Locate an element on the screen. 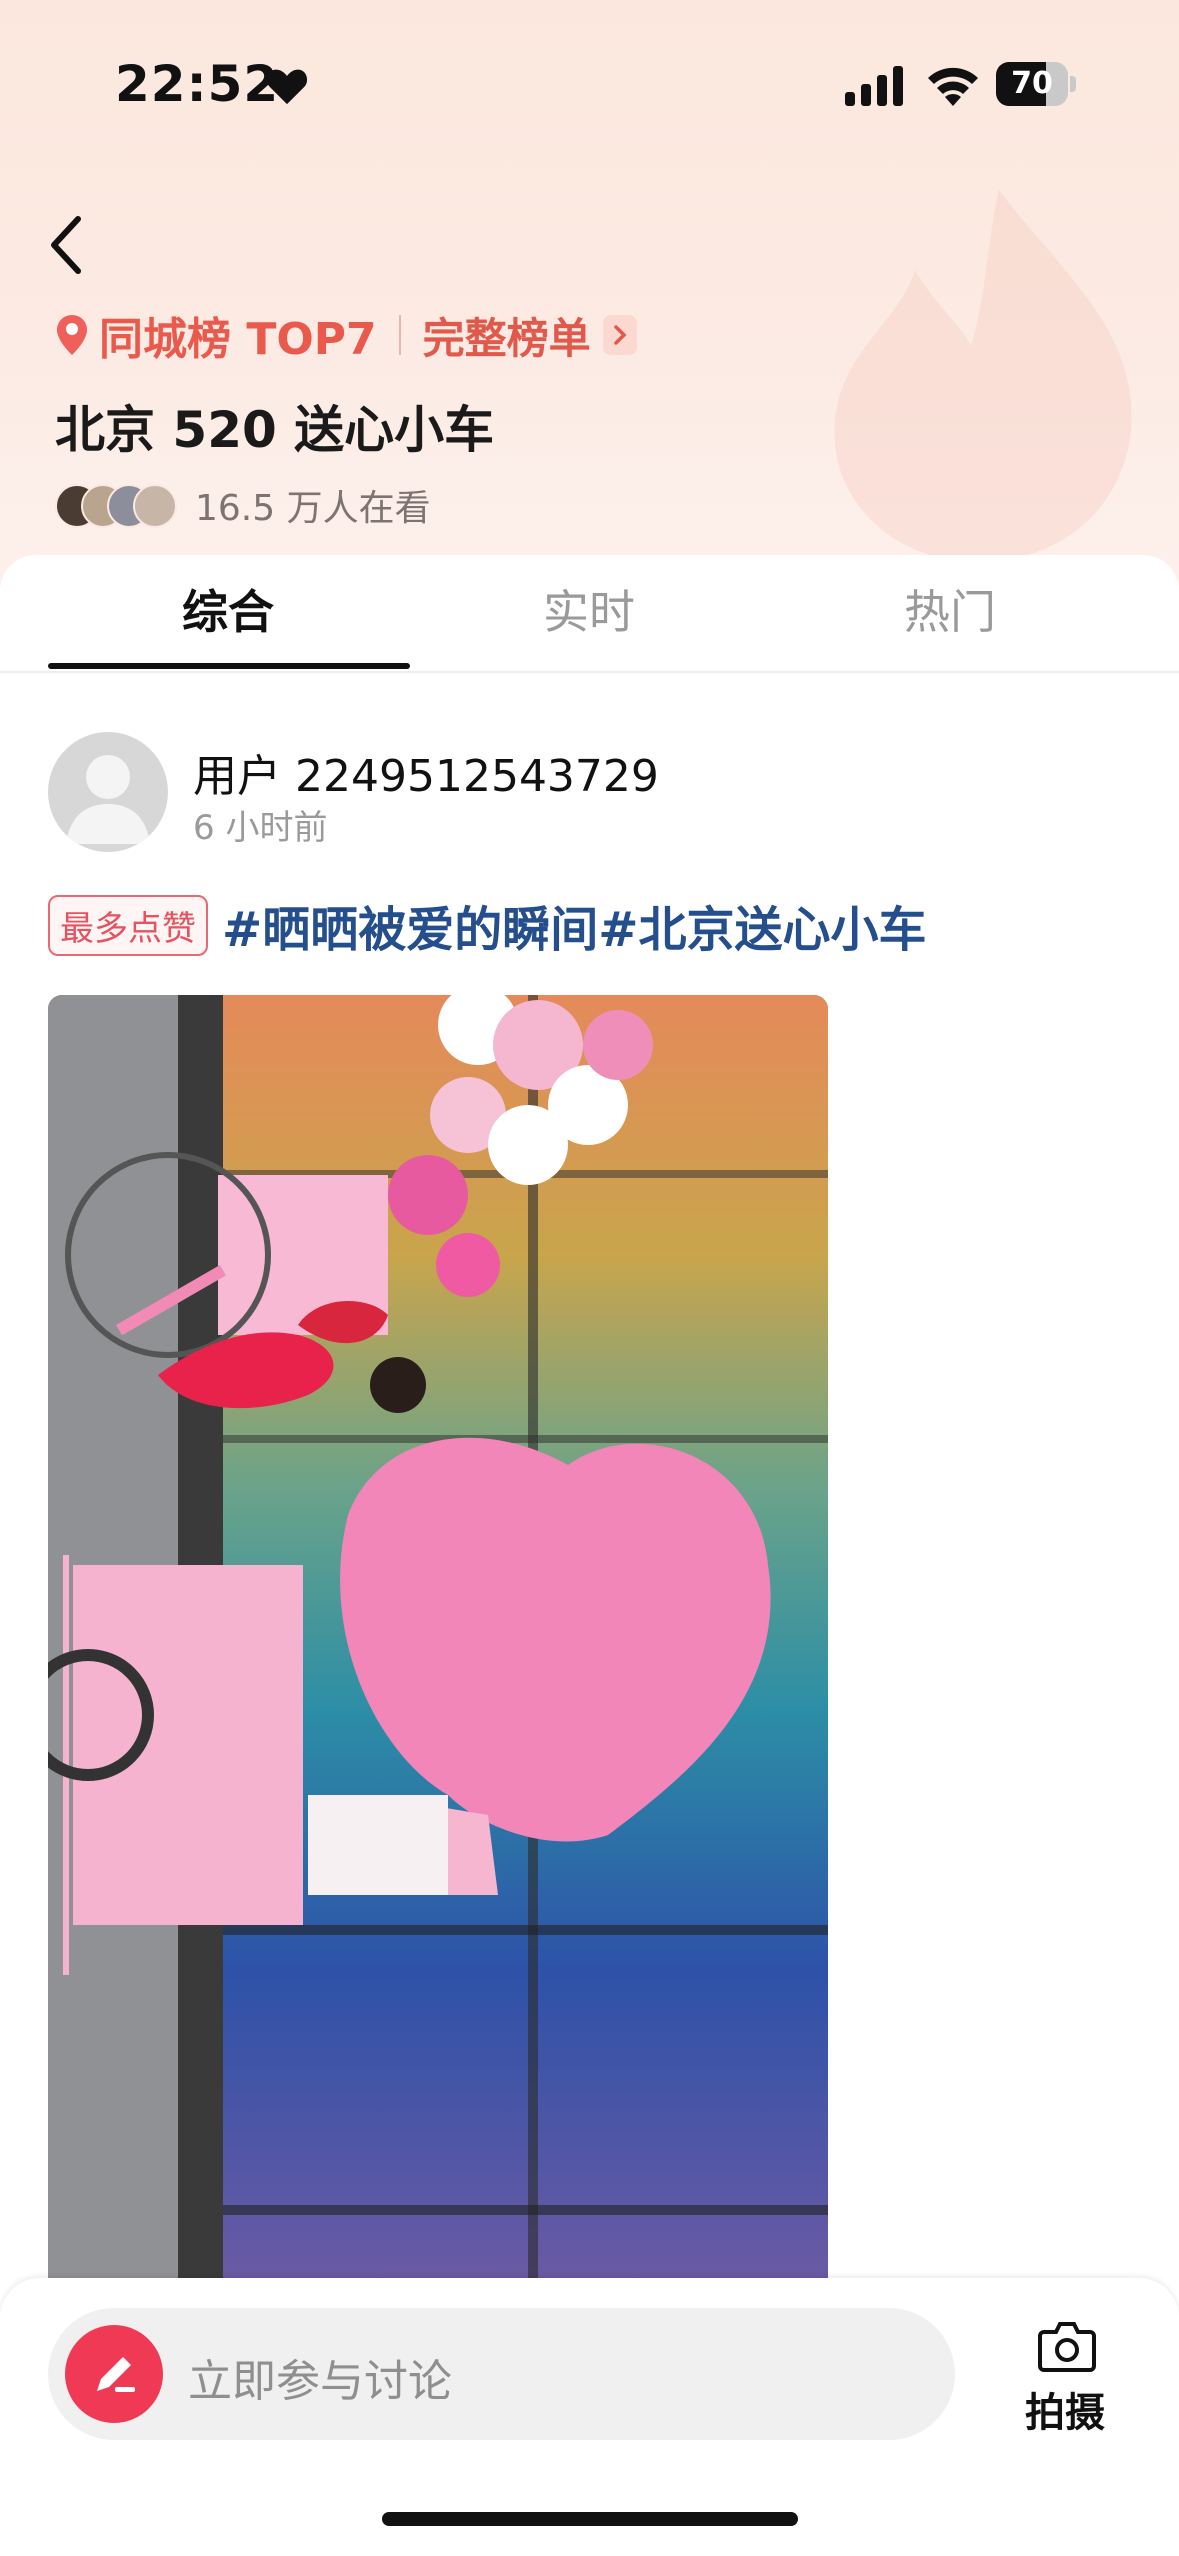 This screenshot has height=2556, width=1179. battery-indicator: 70 is located at coordinates (1036, 85).